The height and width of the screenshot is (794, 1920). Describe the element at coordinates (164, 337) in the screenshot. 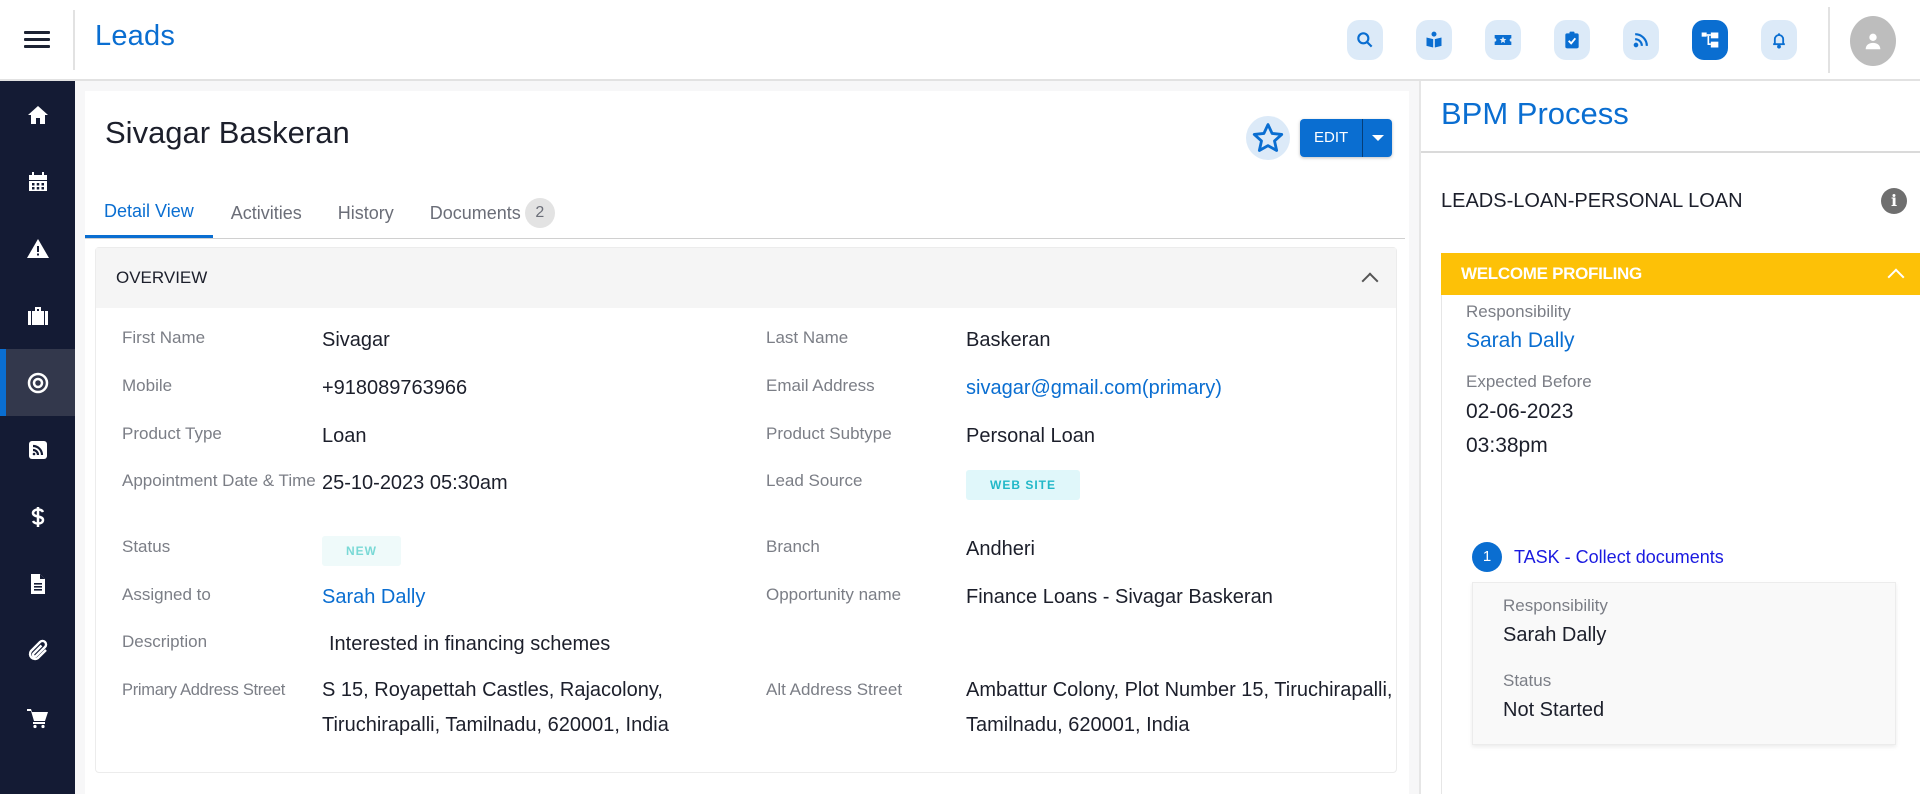

I see `field-label: First Name` at that location.